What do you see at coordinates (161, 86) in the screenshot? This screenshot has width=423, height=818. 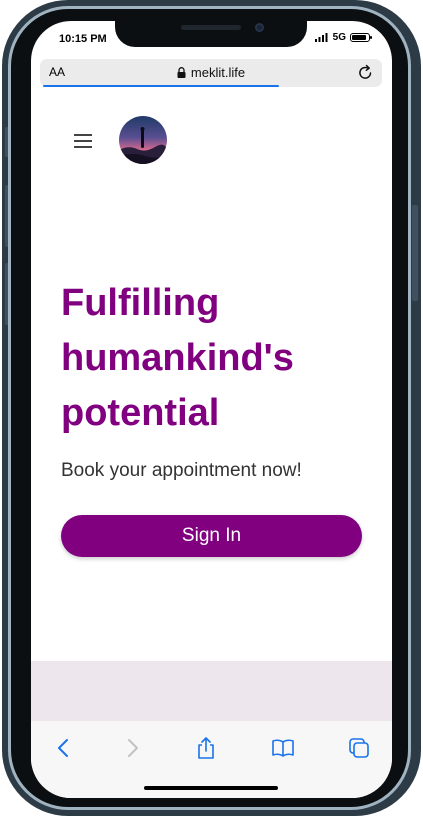 I see `page-load-progress` at bounding box center [161, 86].